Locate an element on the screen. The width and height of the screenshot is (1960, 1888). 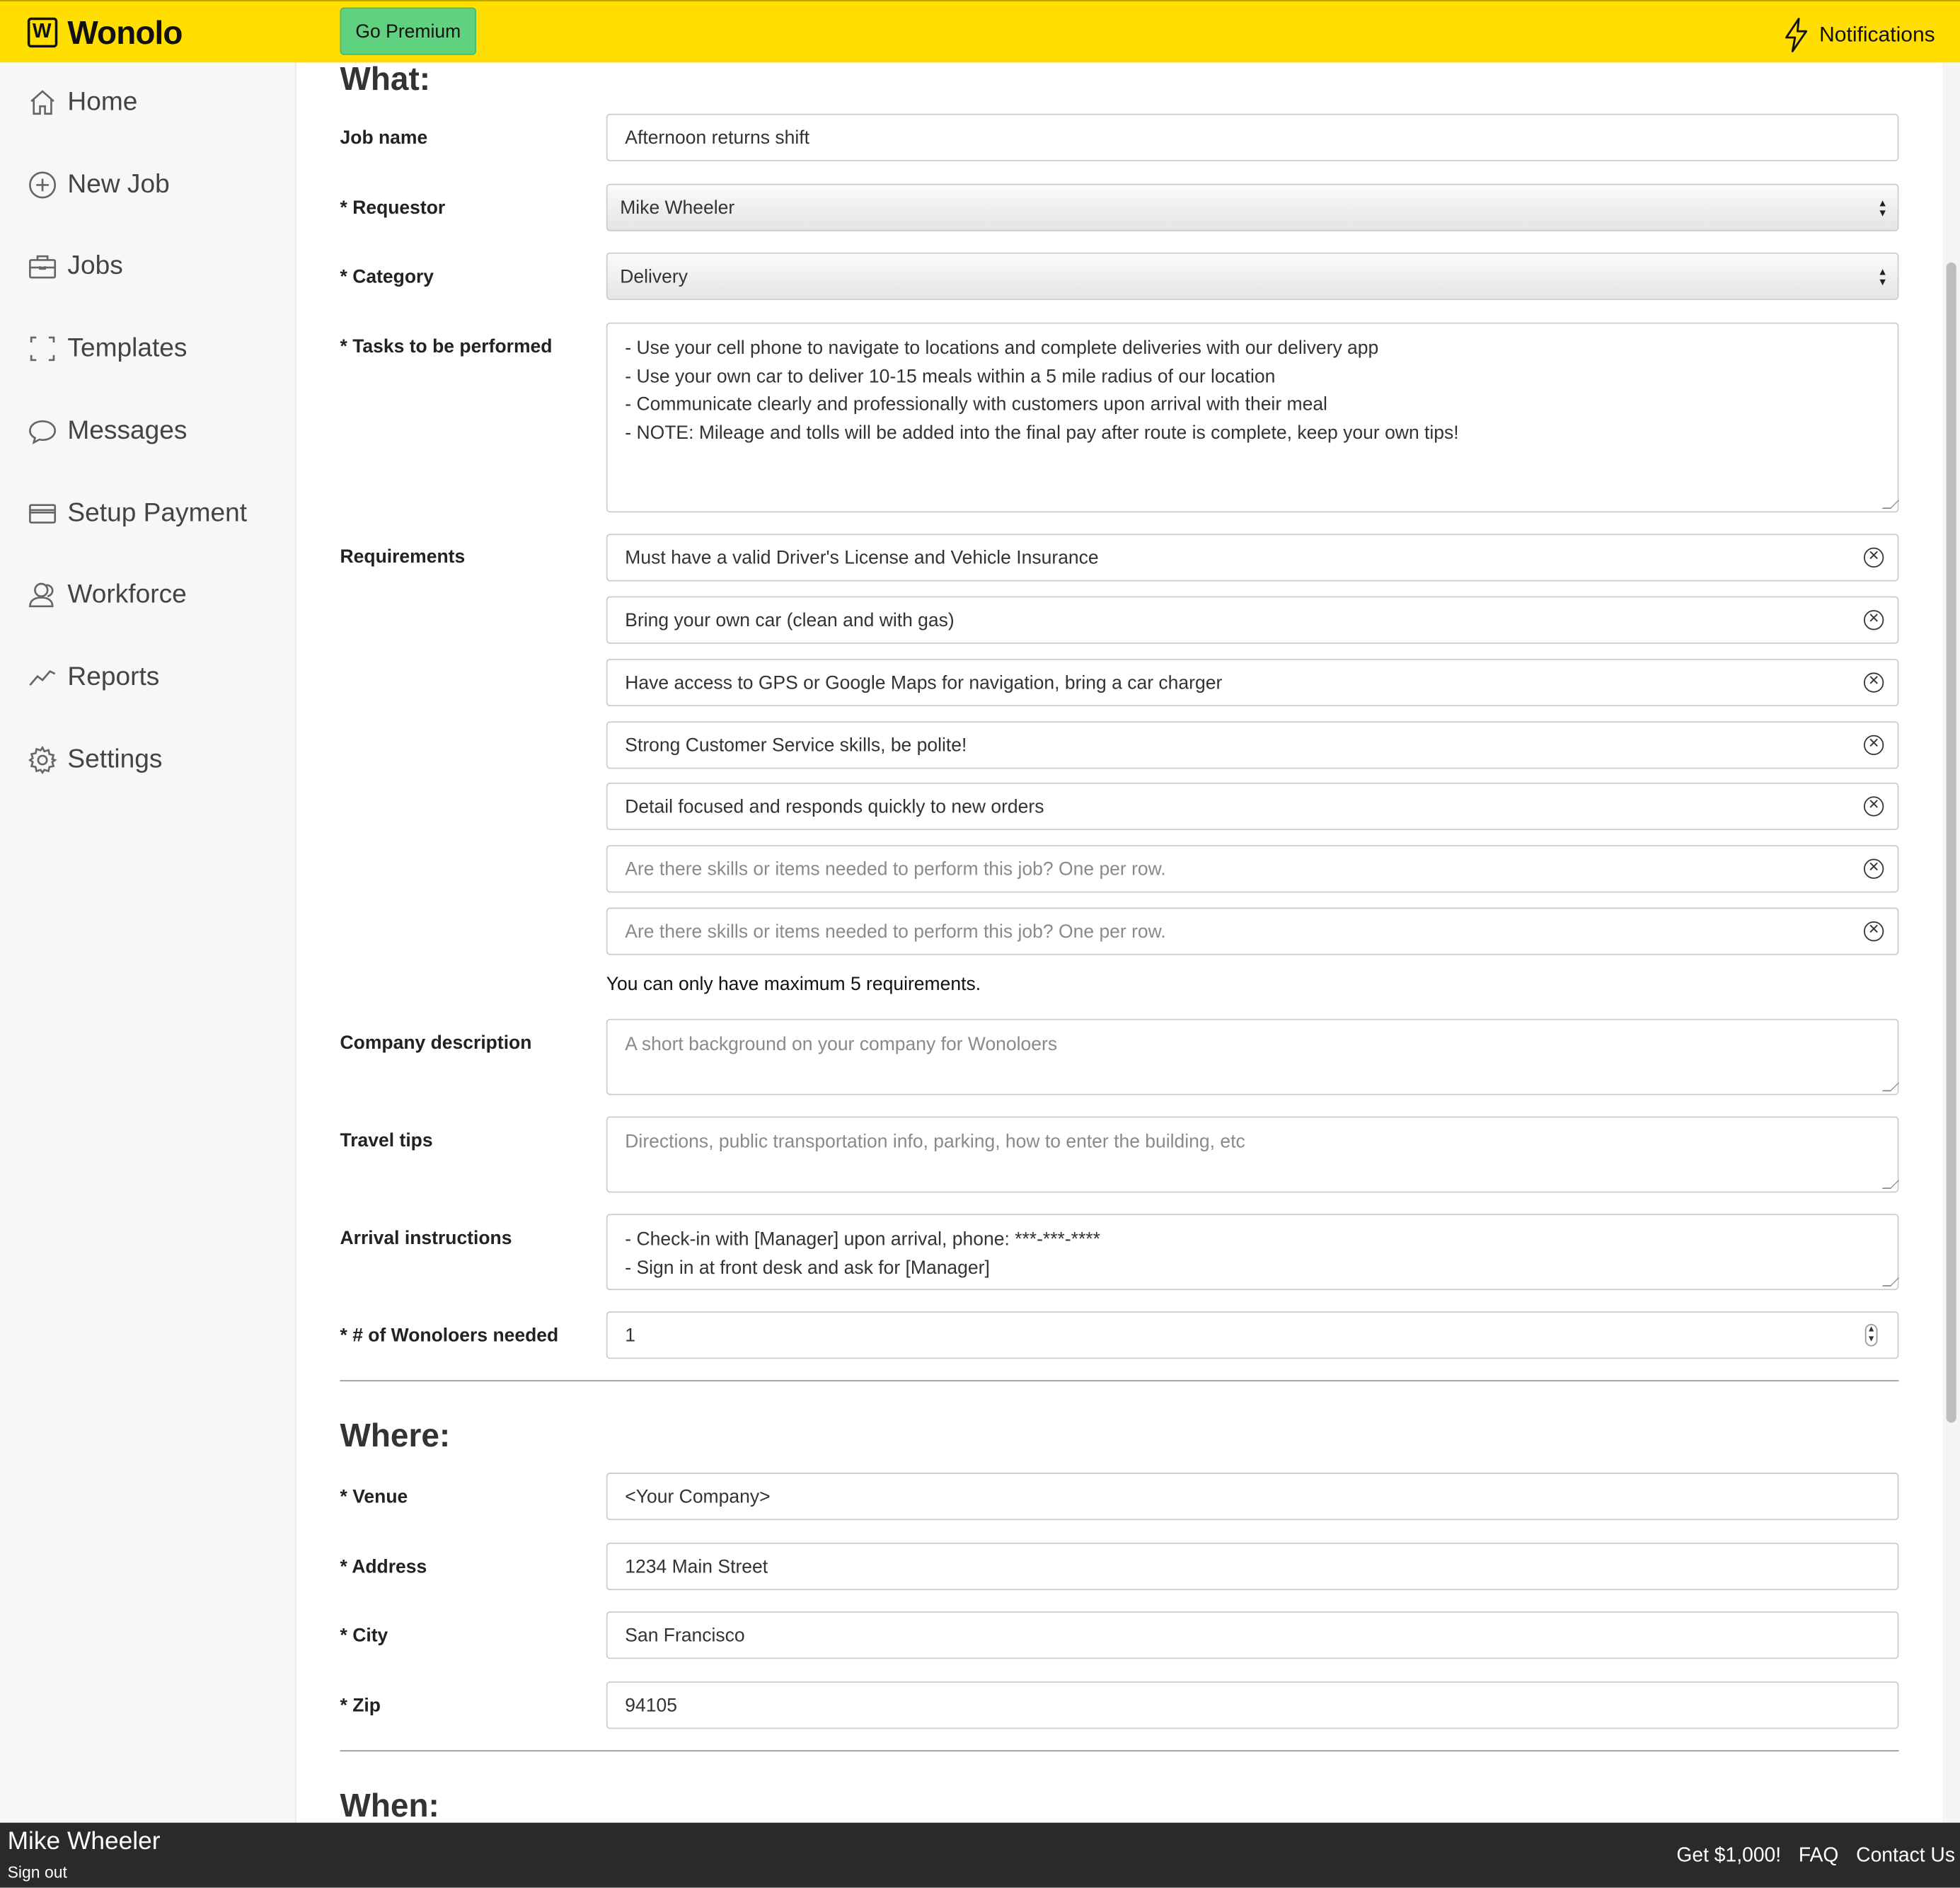
section-title-when: When: is located at coordinates (389, 1804).